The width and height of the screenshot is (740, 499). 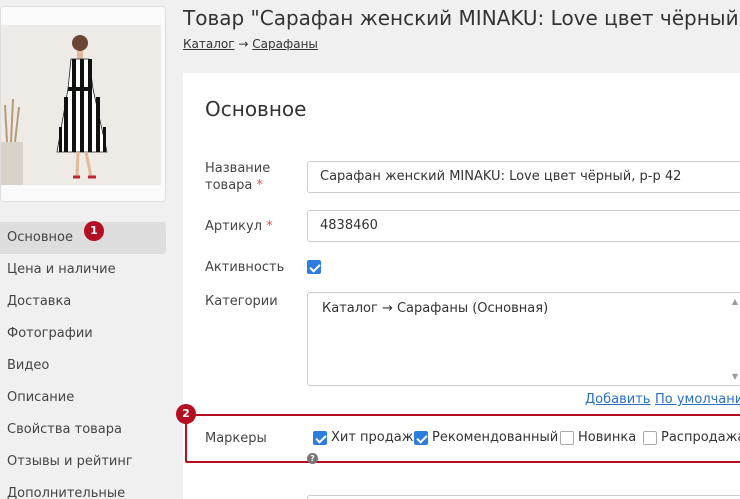 I want to click on section-title: Основное, so click(x=256, y=109).